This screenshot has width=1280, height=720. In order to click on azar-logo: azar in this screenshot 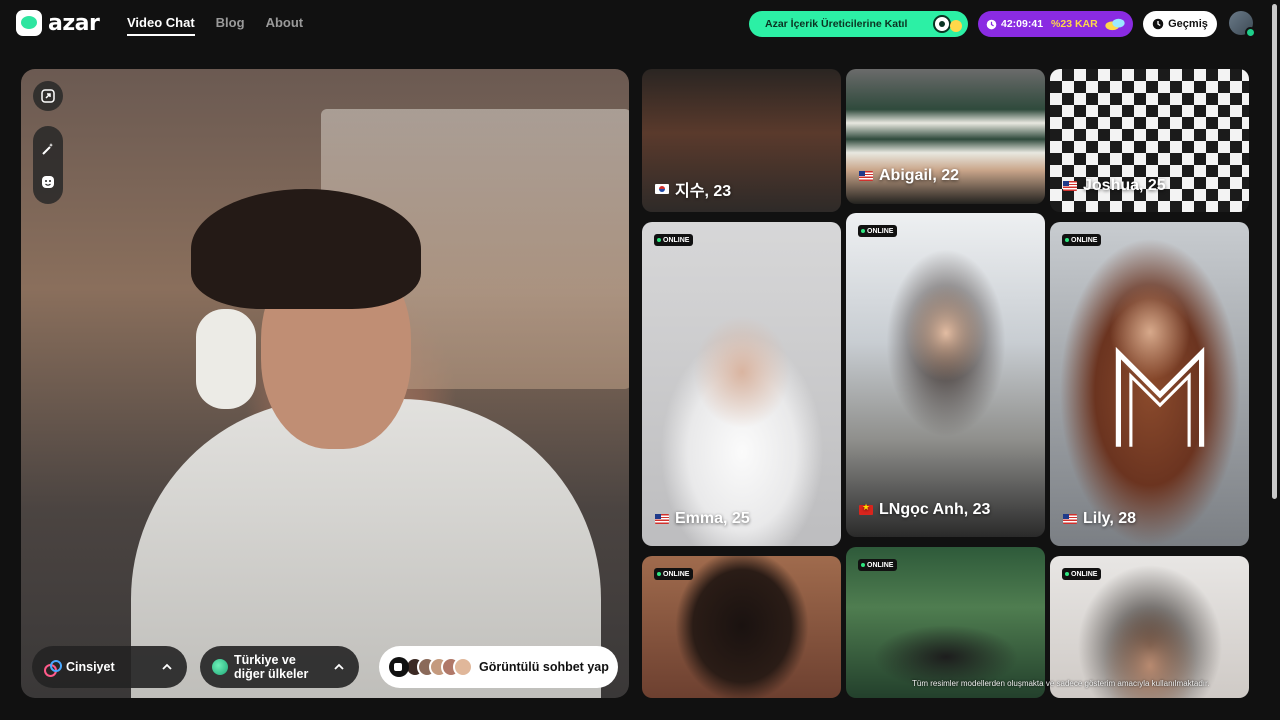, I will do `click(58, 23)`.